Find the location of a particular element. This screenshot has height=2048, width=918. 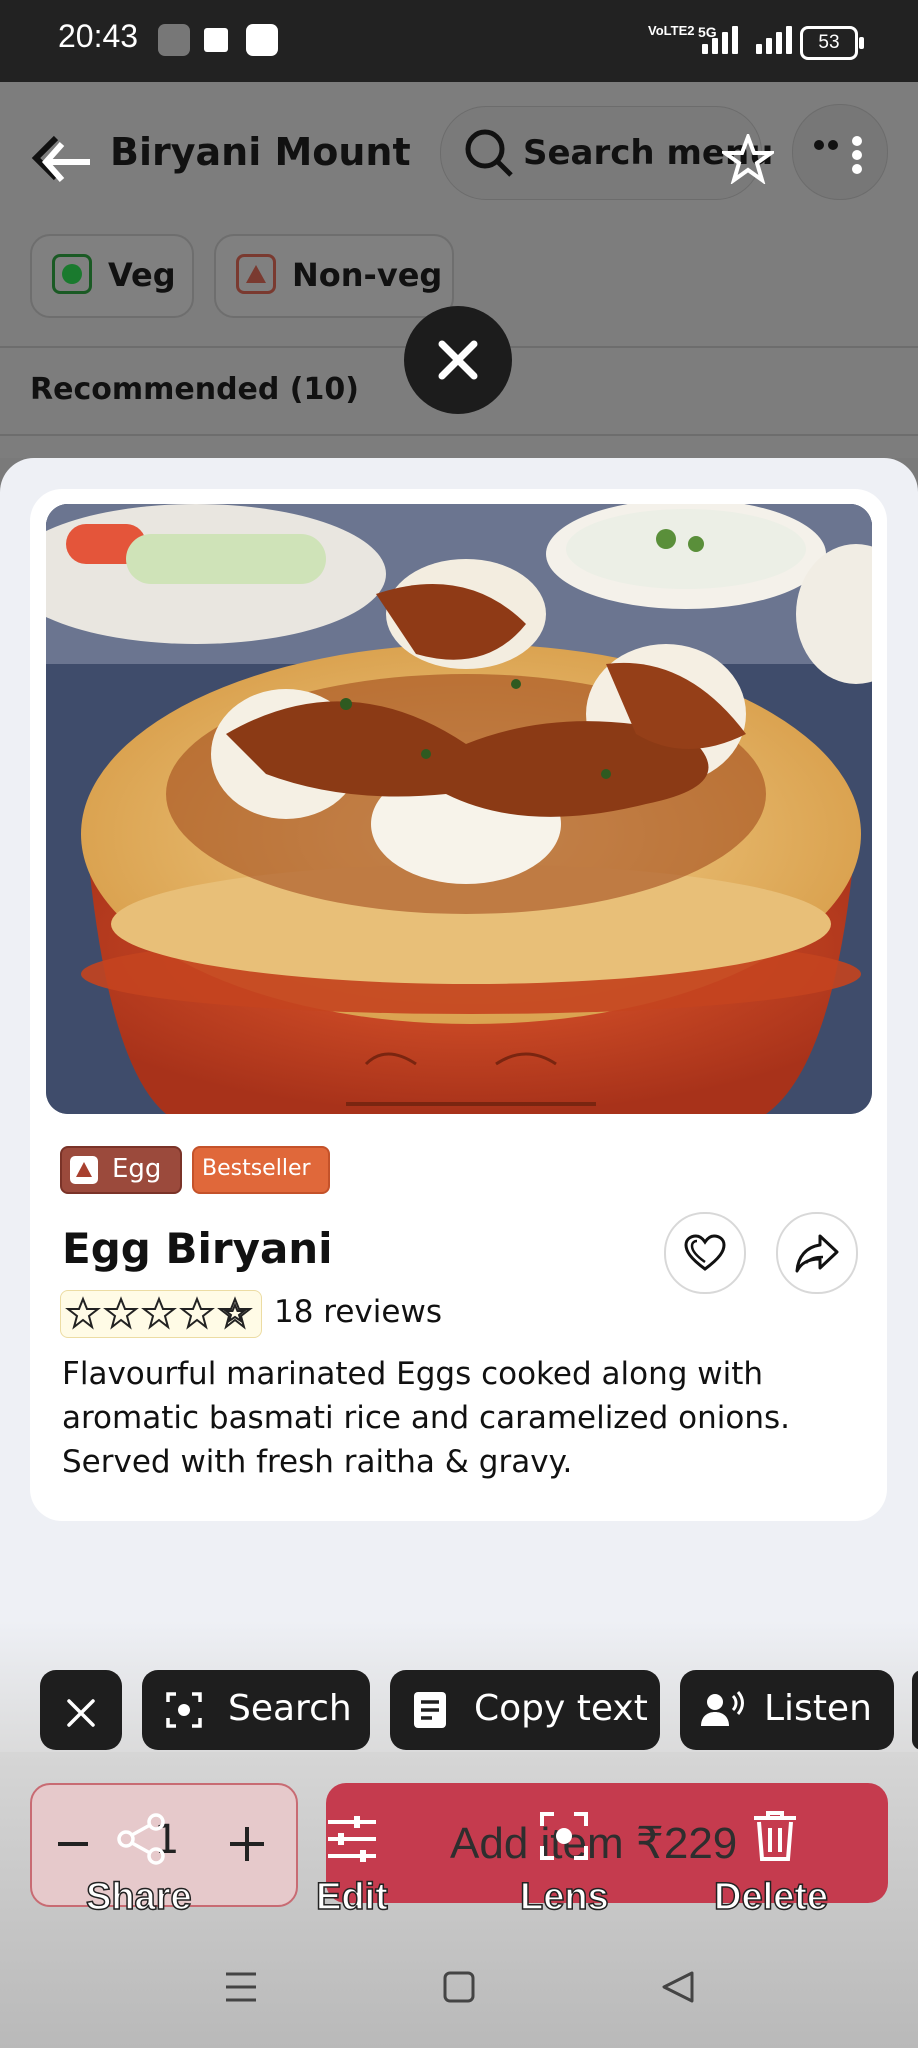

rating-stars is located at coordinates (161, 1314).